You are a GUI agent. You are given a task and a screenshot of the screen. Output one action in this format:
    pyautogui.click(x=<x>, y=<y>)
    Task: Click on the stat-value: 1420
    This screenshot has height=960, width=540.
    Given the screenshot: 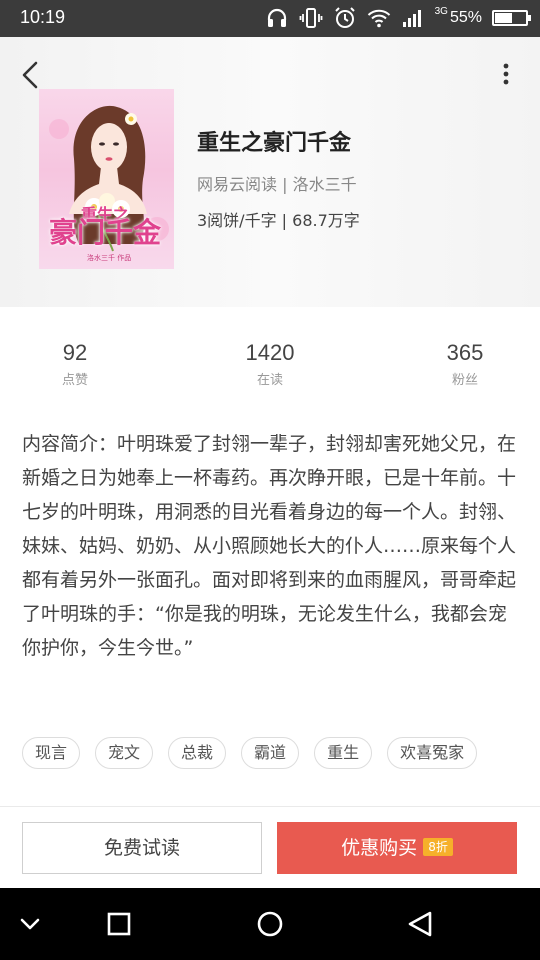 What is the action you would take?
    pyautogui.click(x=270, y=352)
    